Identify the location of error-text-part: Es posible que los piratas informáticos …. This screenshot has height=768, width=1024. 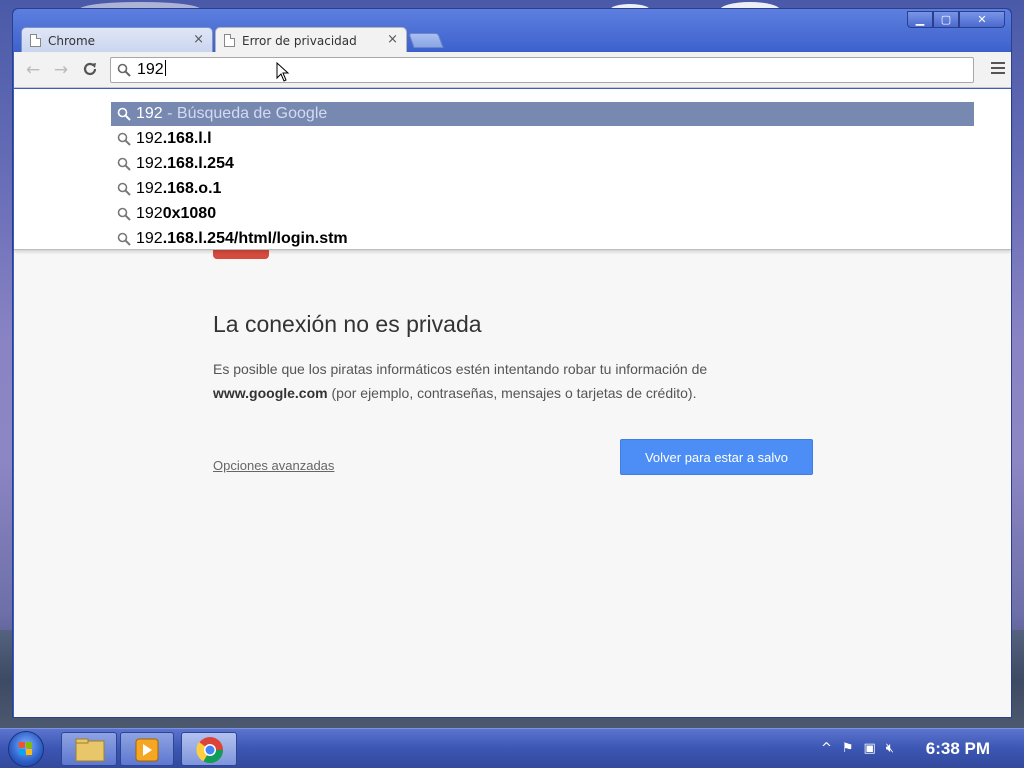
(460, 369).